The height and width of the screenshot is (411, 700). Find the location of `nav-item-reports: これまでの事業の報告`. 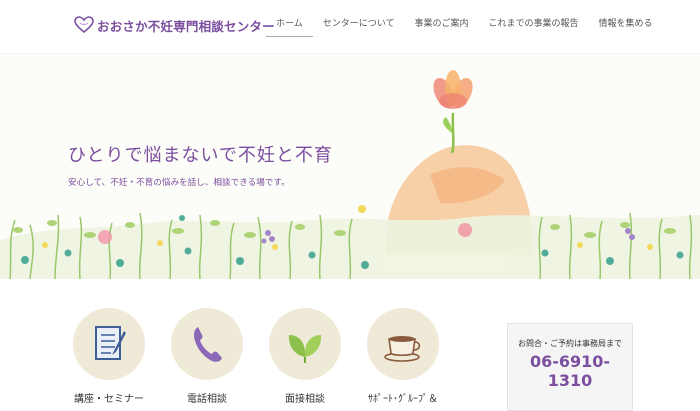

nav-item-reports: これまでの事業の報告 is located at coordinates (533, 25).